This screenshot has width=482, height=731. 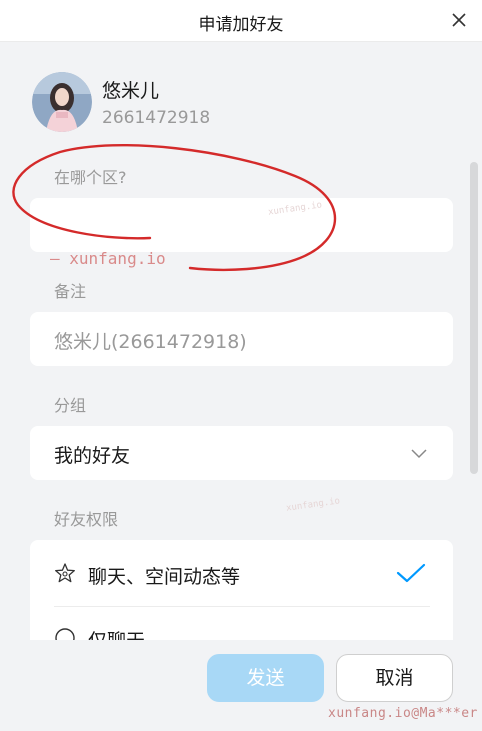 I want to click on window-title: 申请加好友, so click(x=241, y=25).